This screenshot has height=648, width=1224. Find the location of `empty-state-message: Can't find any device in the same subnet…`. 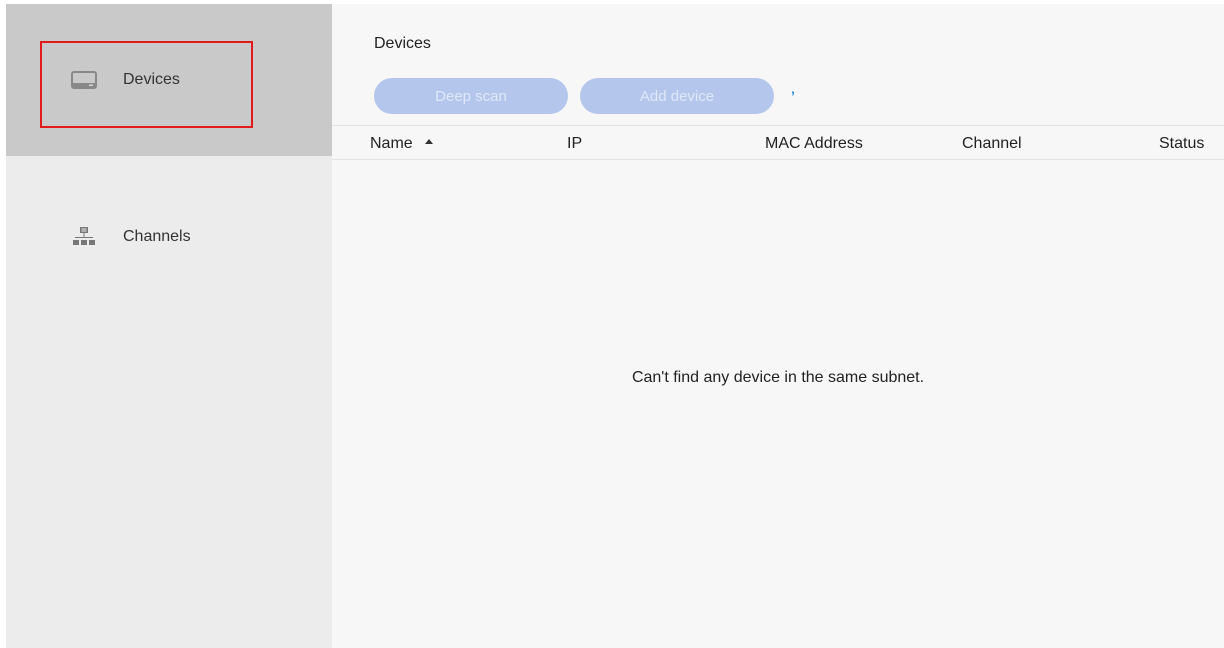

empty-state-message: Can't find any device in the same subnet… is located at coordinates (778, 377).